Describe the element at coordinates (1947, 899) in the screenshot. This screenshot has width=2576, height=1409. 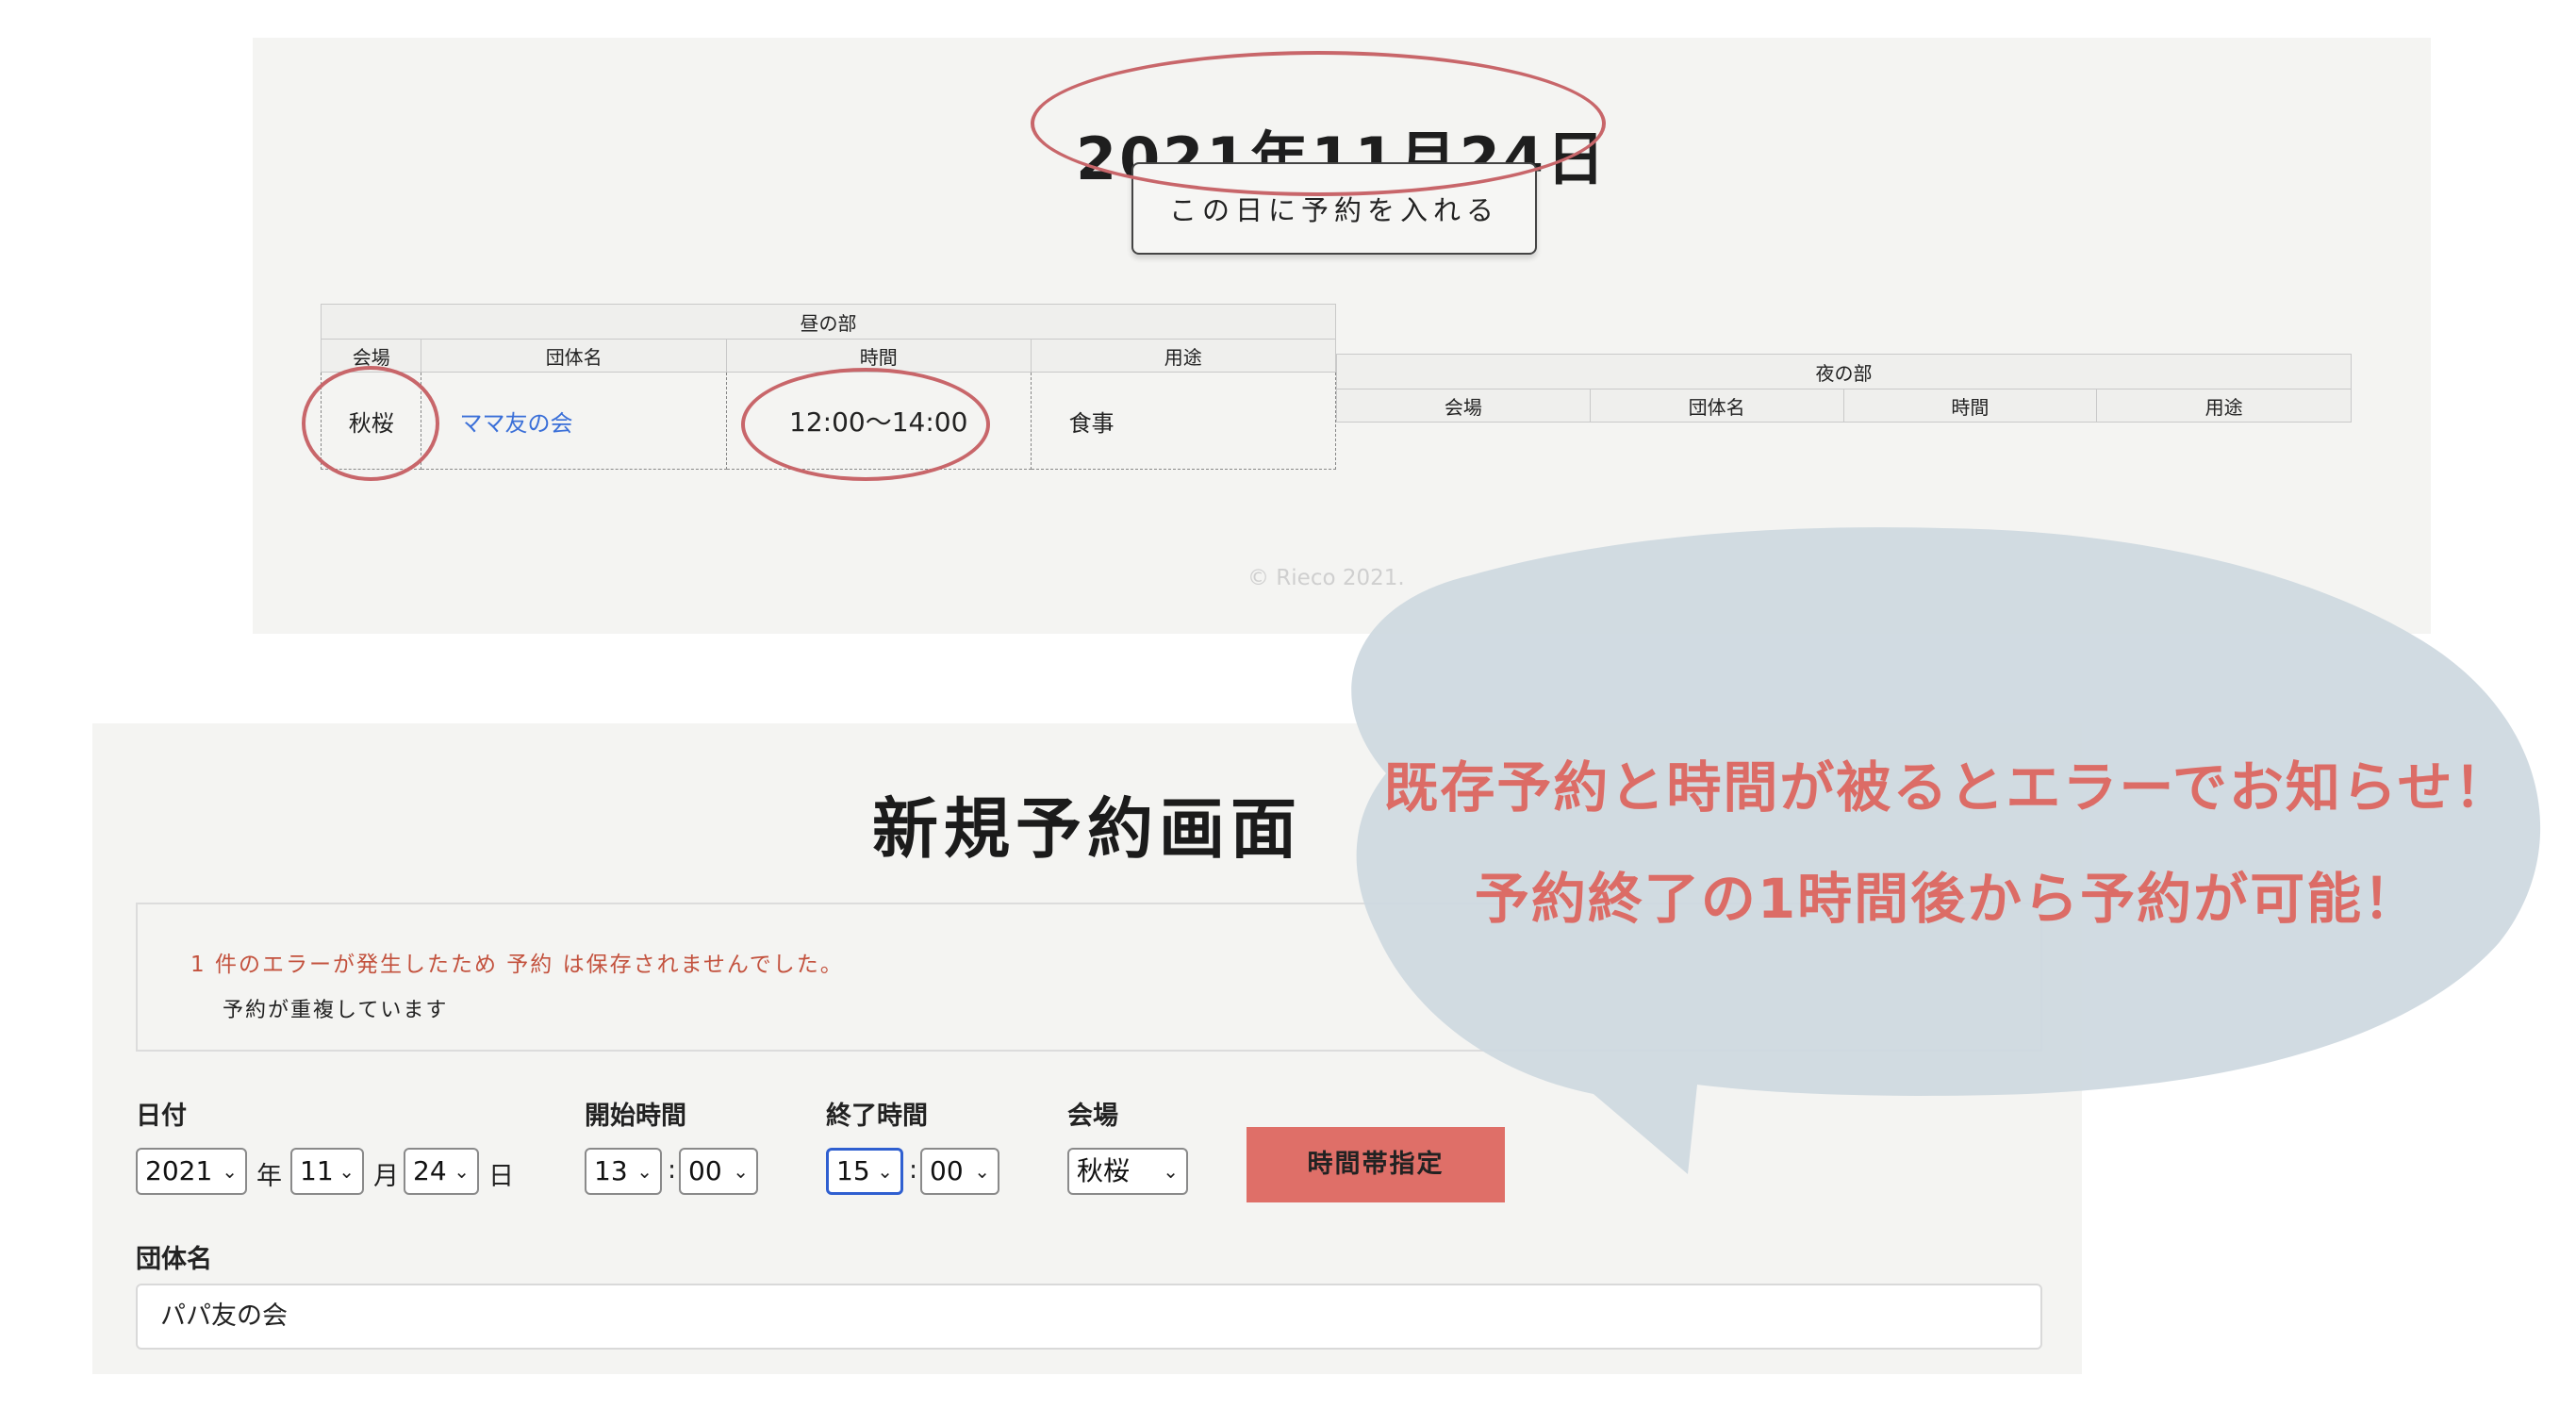
I see `callout-line-2: 予約終了の1時間後から予約が可能！` at that location.